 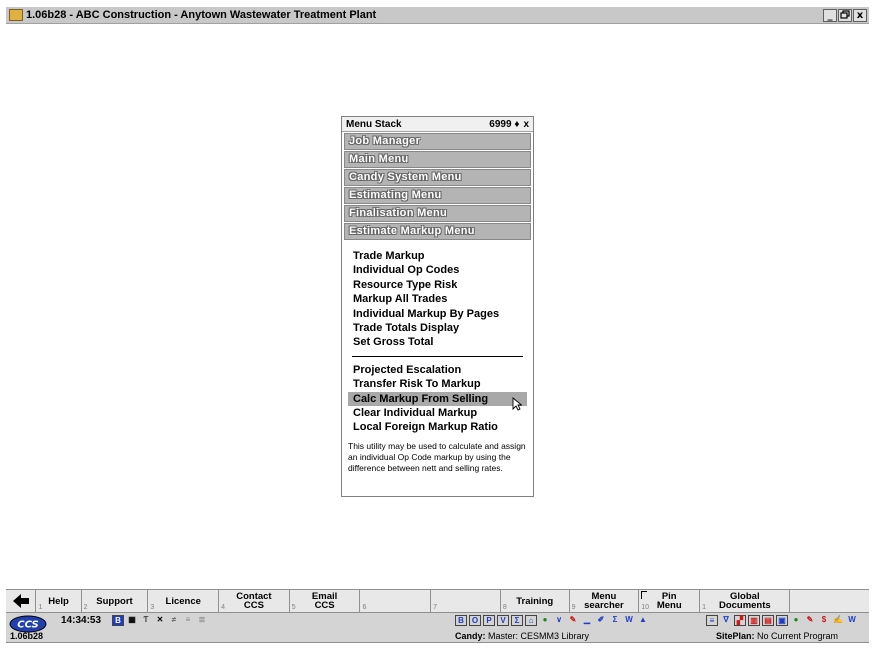 I want to click on table-icon: ≣, so click(x=202, y=620).